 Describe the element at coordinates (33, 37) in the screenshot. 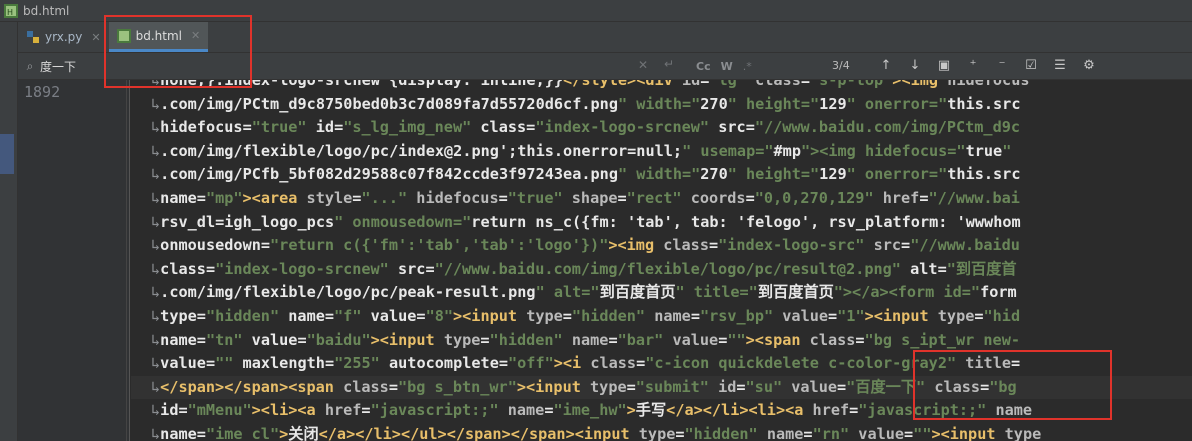

I see `python-file-icon` at that location.